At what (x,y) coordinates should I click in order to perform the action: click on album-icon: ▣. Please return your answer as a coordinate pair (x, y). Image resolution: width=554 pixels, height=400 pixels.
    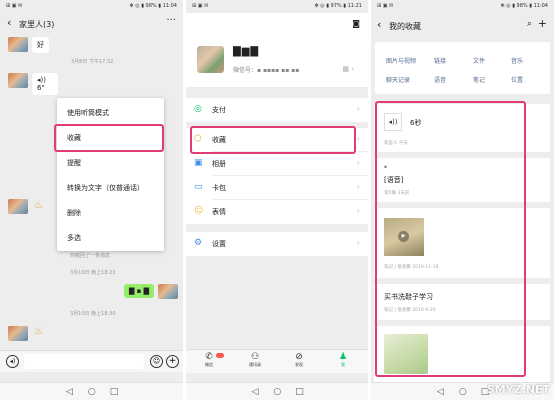
    Looking at the image, I should click on (198, 163).